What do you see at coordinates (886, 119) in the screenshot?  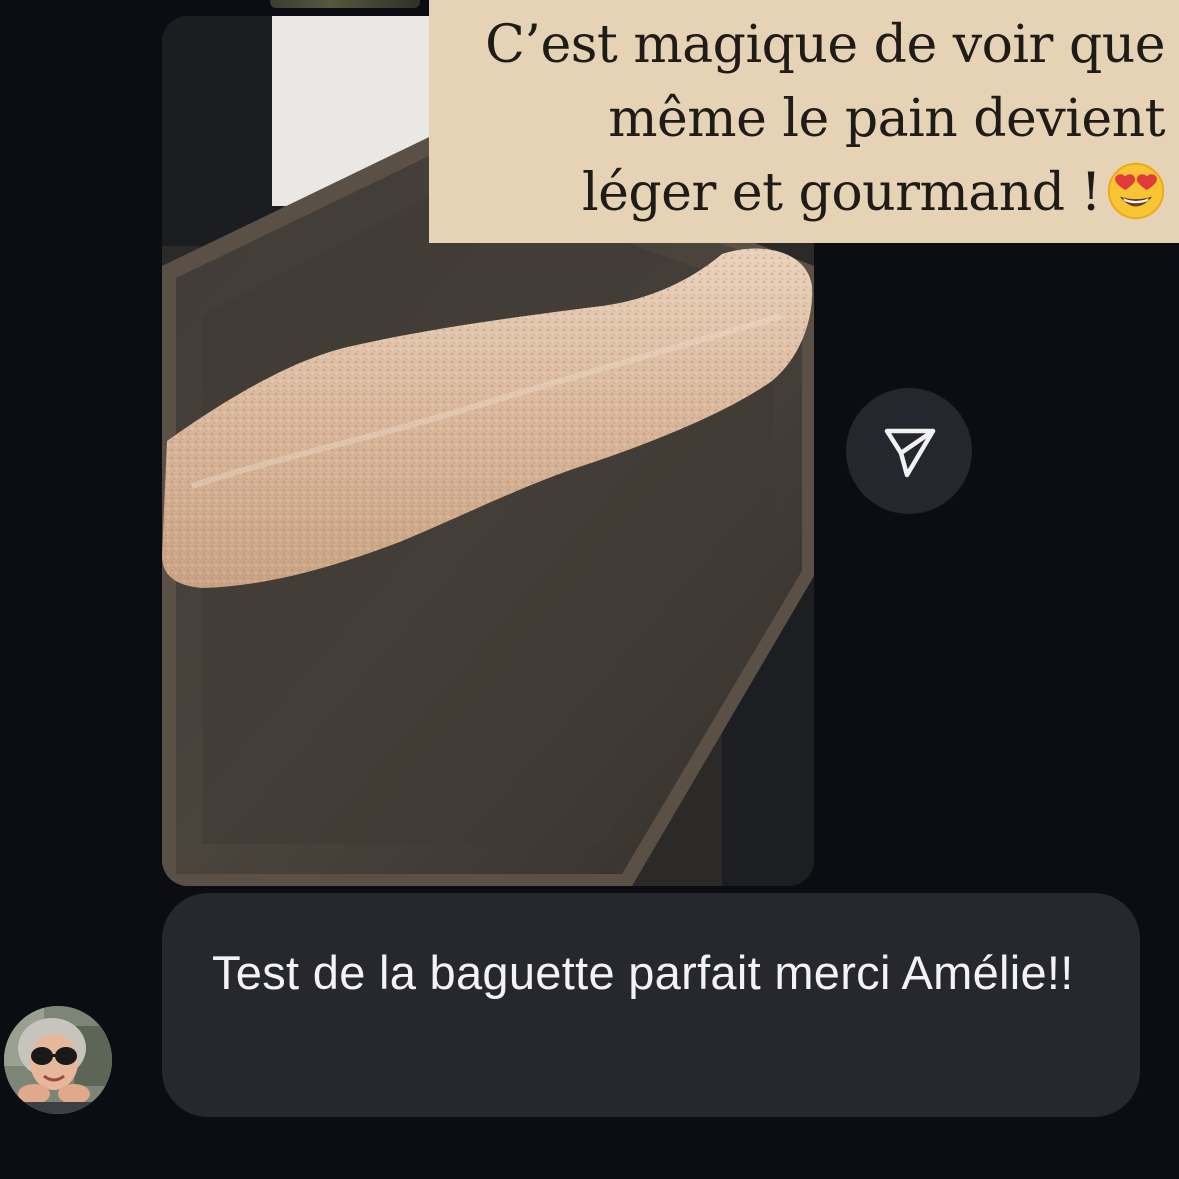 I see `caption-line-2: même le pain devient` at bounding box center [886, 119].